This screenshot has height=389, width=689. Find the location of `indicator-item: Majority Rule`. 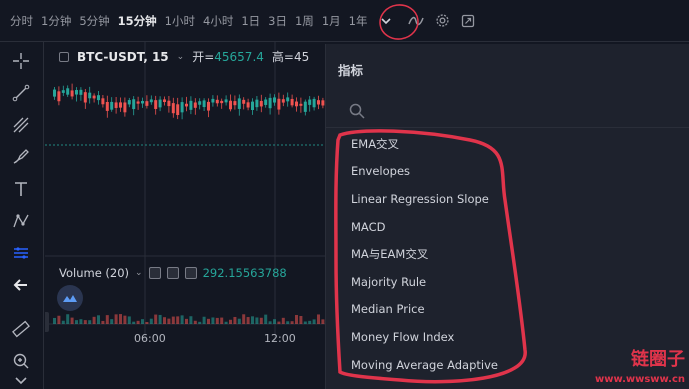

indicator-item: Majority Rule is located at coordinates (507, 282).